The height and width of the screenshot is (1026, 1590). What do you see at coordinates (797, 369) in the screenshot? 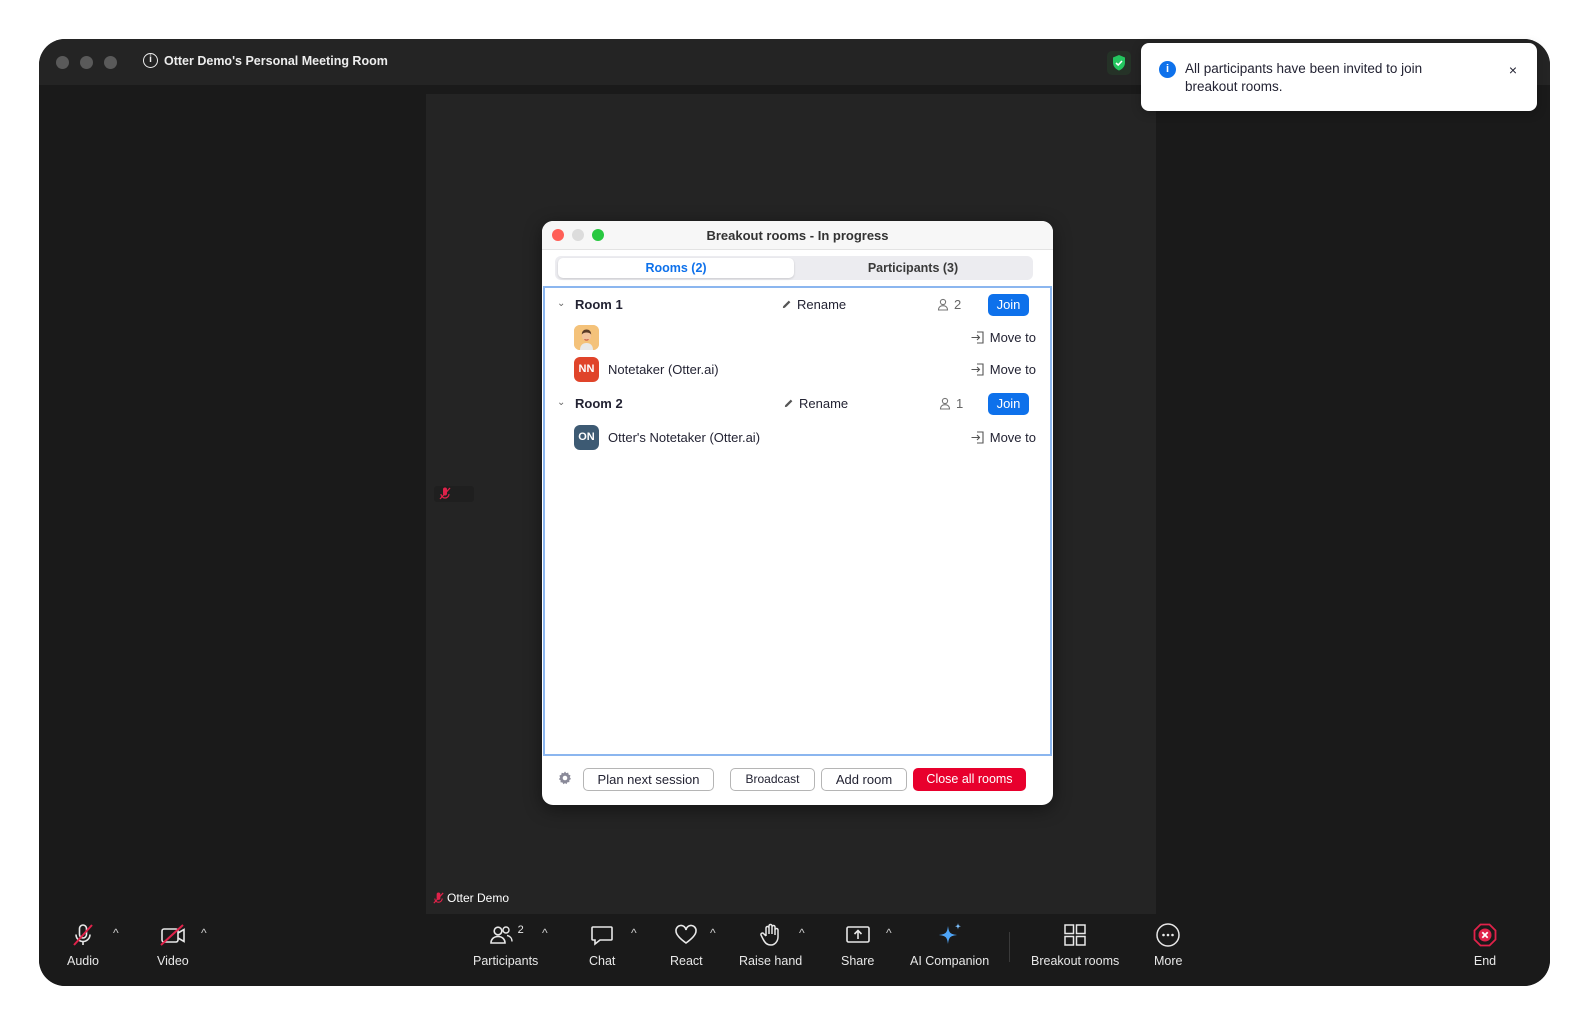
I see `participant-row: NN Notetaker (Otter.ai) Move to` at bounding box center [797, 369].